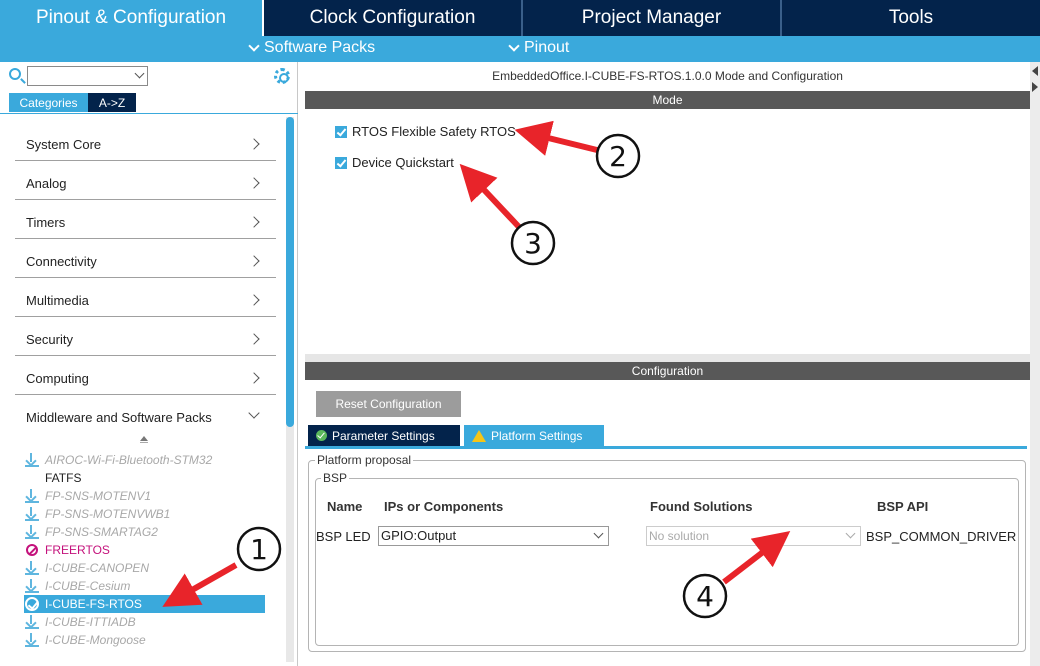  I want to click on list-item: FATFS, so click(145, 478).